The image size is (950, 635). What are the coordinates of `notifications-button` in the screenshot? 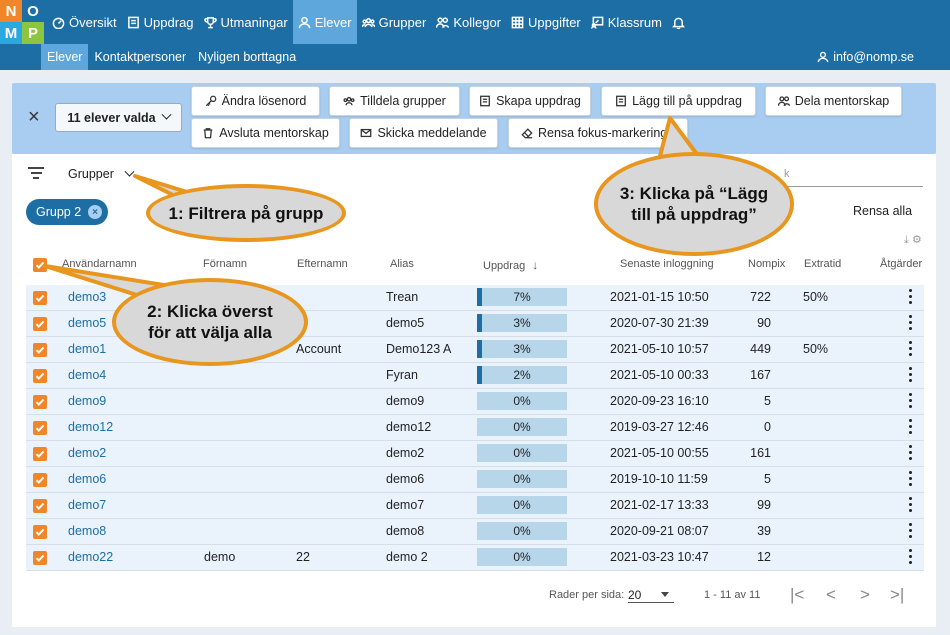 It's located at (680, 22).